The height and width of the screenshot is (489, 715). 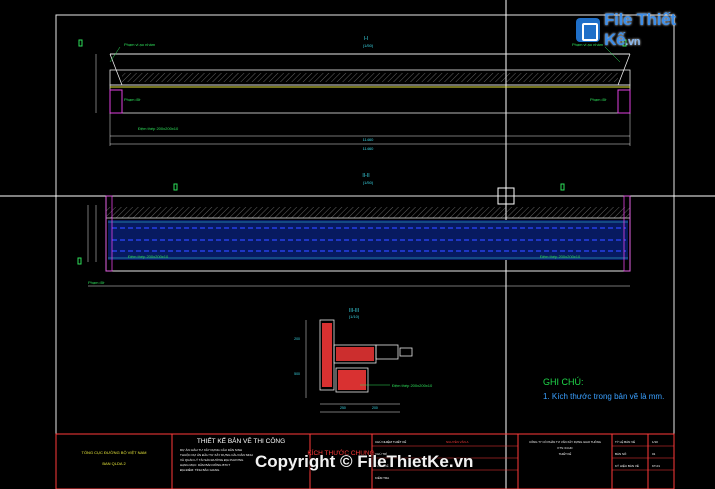 I want to click on tb-company-2: KTS: 04 HN, so click(x=565, y=448).